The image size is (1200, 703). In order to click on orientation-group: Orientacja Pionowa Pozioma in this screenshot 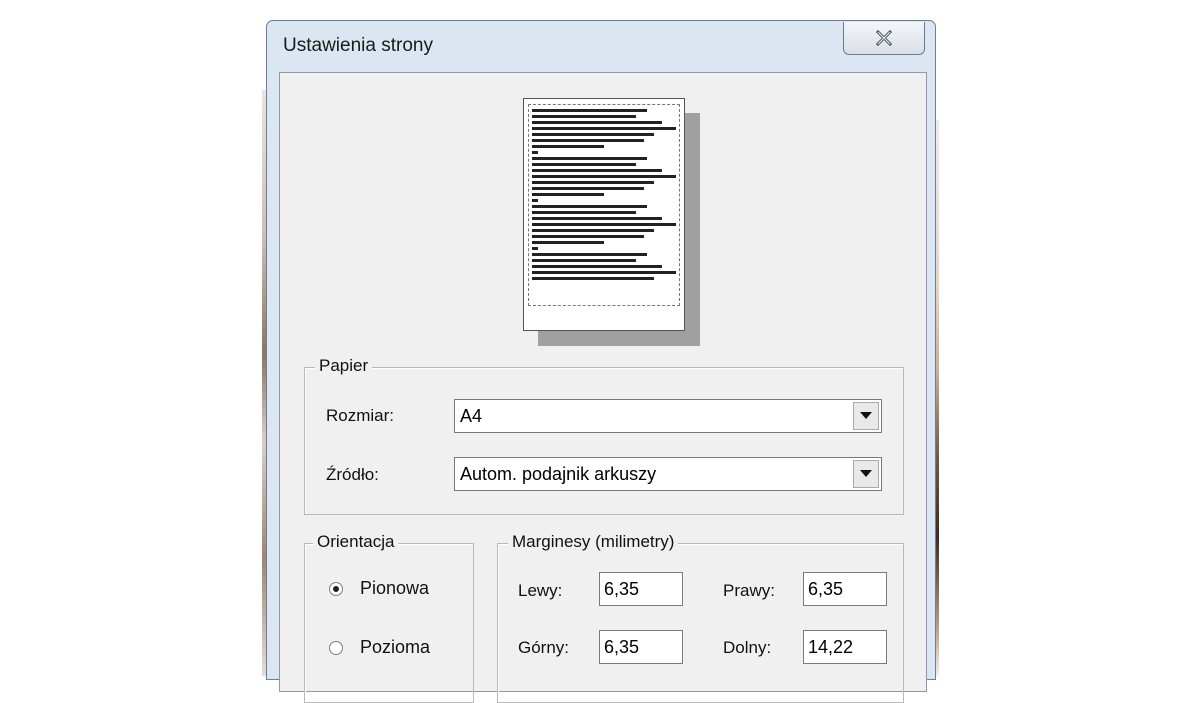, I will do `click(389, 617)`.